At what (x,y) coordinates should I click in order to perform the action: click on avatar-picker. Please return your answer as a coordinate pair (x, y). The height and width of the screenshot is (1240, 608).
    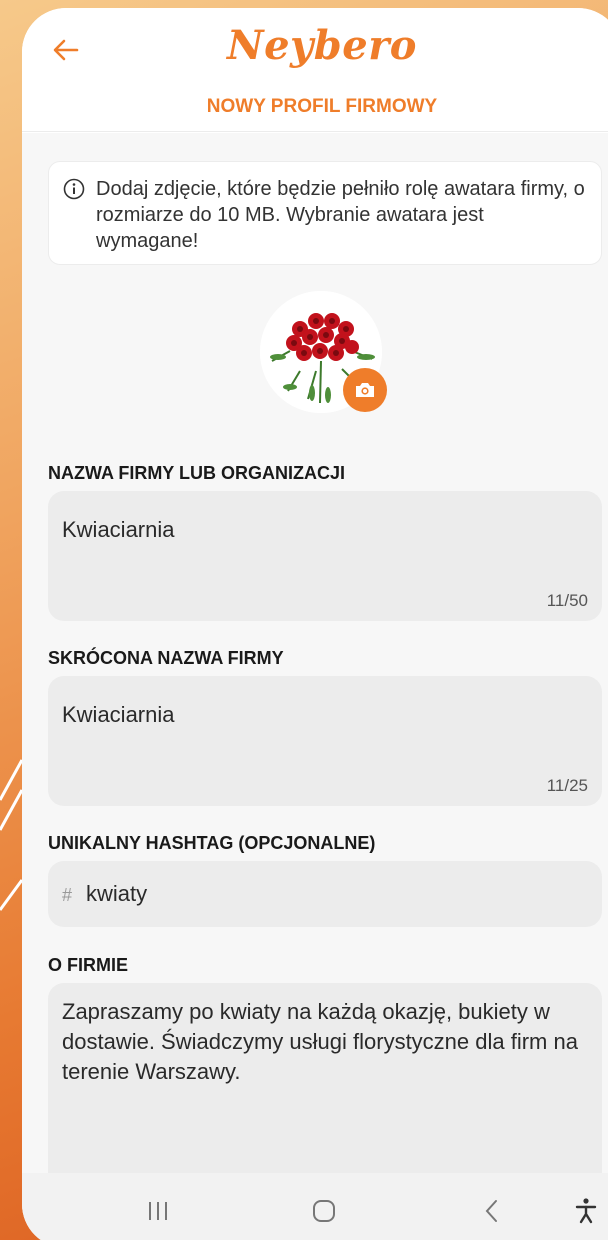
    Looking at the image, I should click on (323, 354).